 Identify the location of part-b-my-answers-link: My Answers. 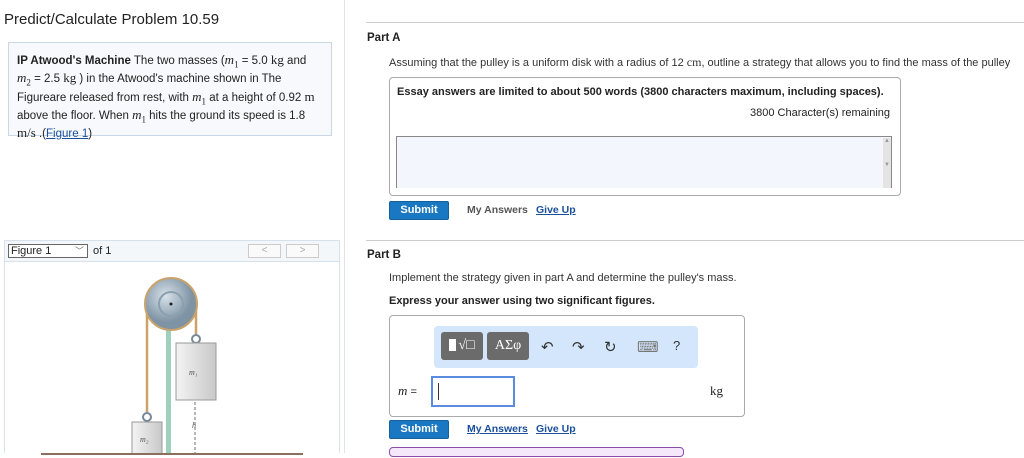
(497, 429).